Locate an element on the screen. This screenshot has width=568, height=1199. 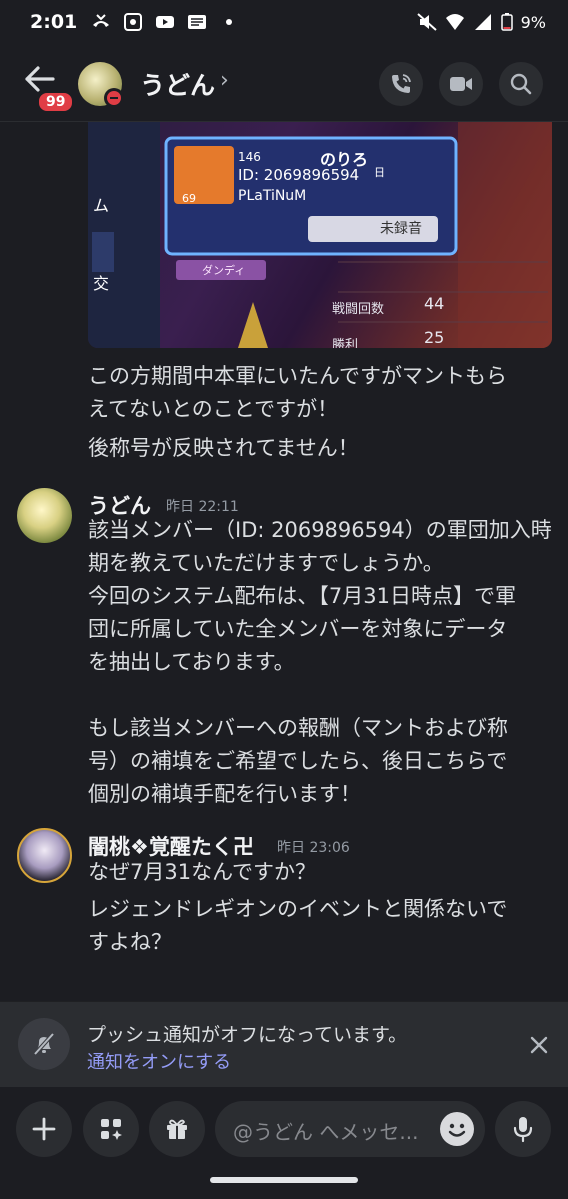
emoji-face is located at coordinates (457, 1130).